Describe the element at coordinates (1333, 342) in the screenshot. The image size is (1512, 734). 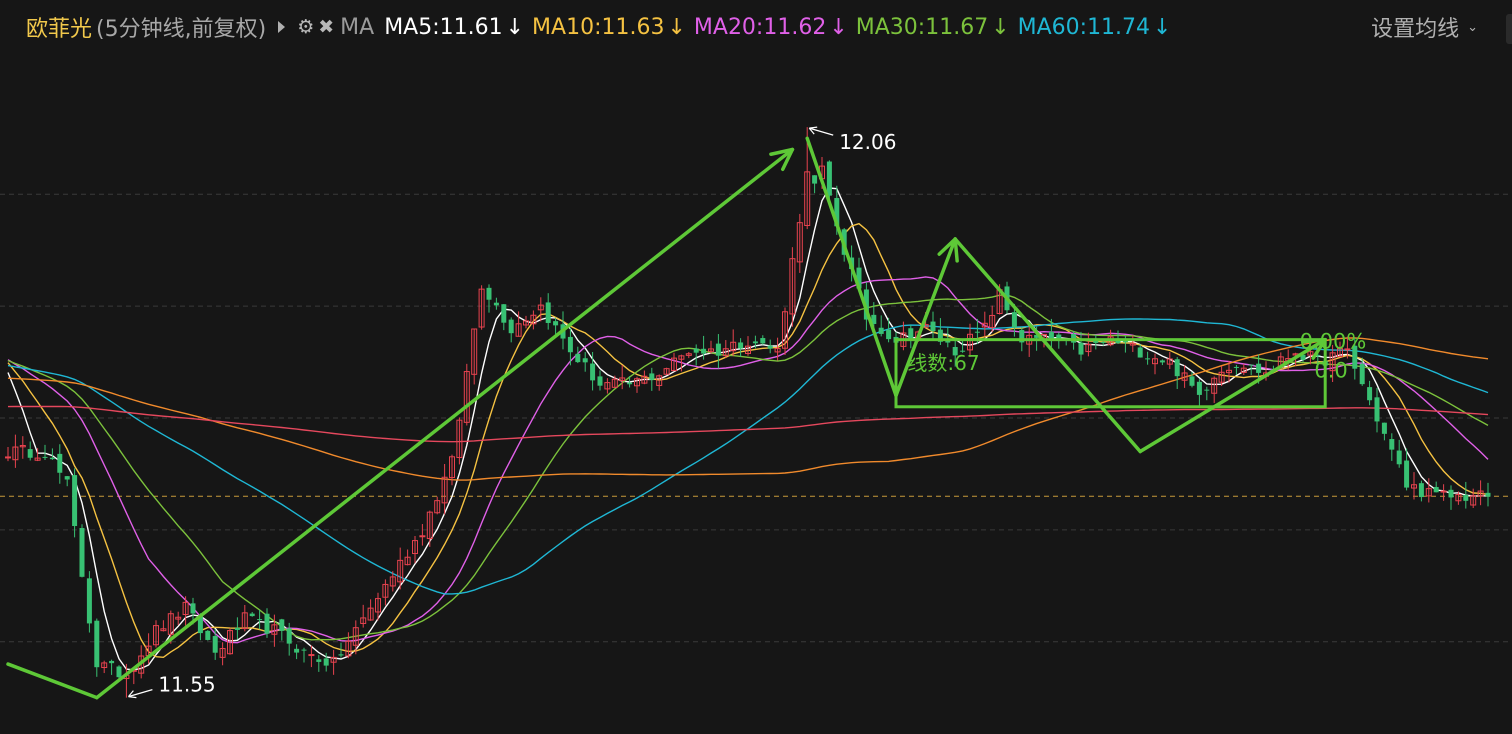
I see `percent-change-label: 0.00%` at that location.